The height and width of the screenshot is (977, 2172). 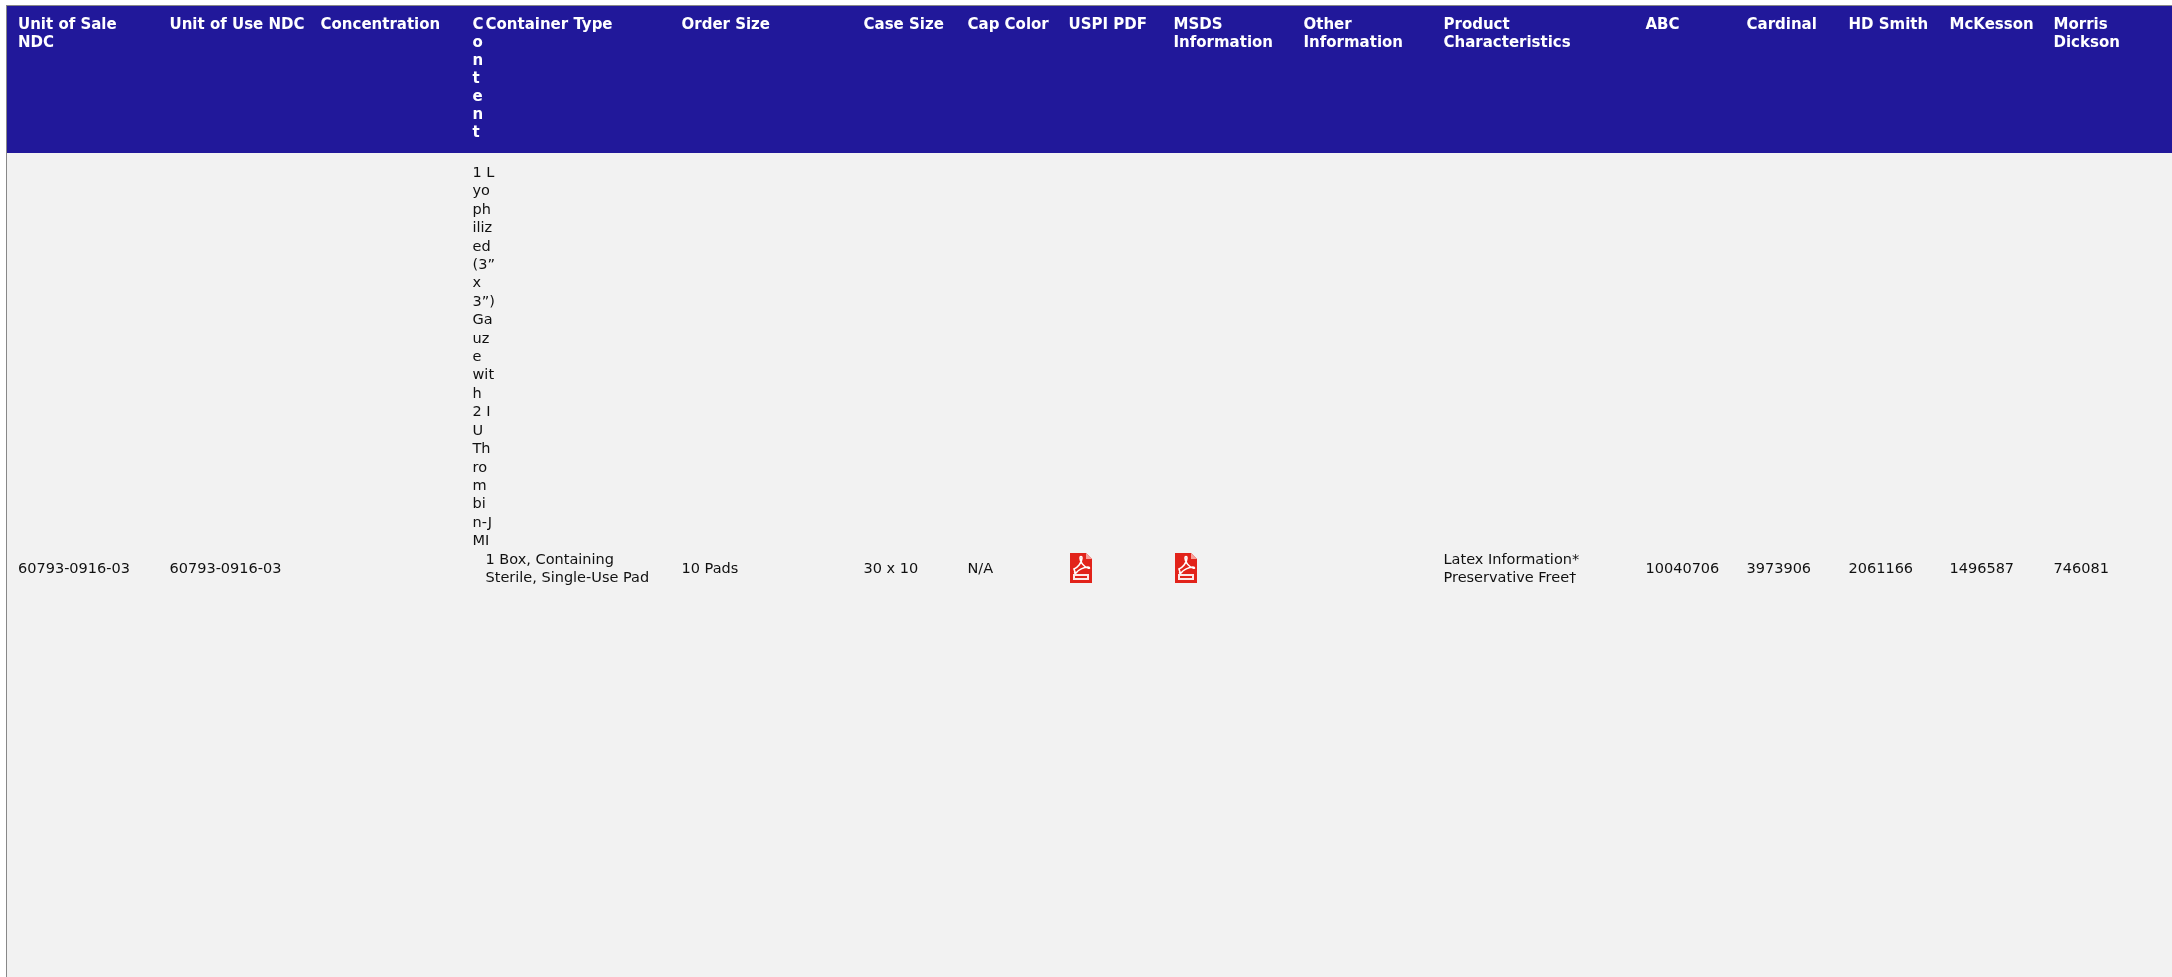 What do you see at coordinates (380, 24) in the screenshot?
I see `column-header: Concentration` at bounding box center [380, 24].